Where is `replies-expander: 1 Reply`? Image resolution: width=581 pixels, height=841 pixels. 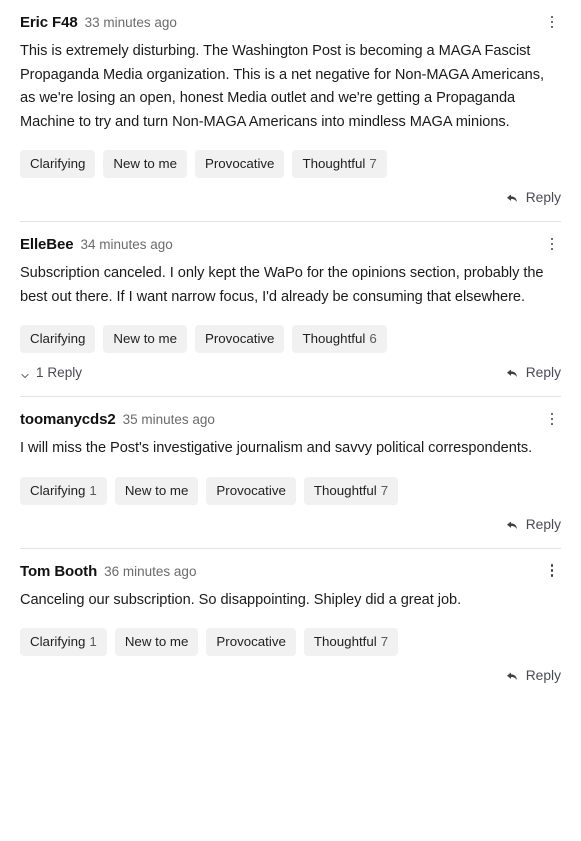
replies-expander: 1 Reply is located at coordinates (51, 372).